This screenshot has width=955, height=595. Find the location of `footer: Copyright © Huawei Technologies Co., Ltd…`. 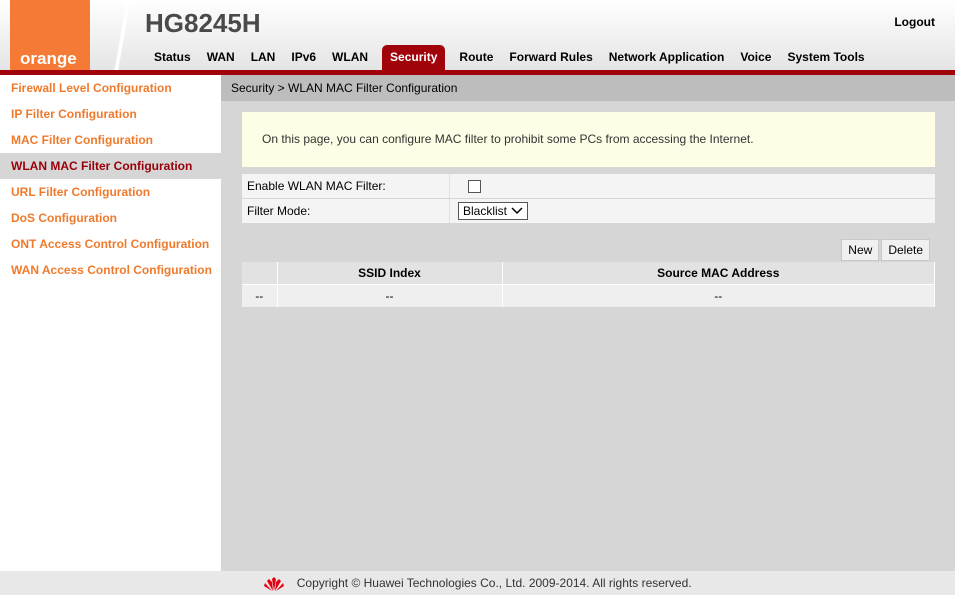

footer: Copyright © Huawei Technologies Co., Ltd… is located at coordinates (477, 583).